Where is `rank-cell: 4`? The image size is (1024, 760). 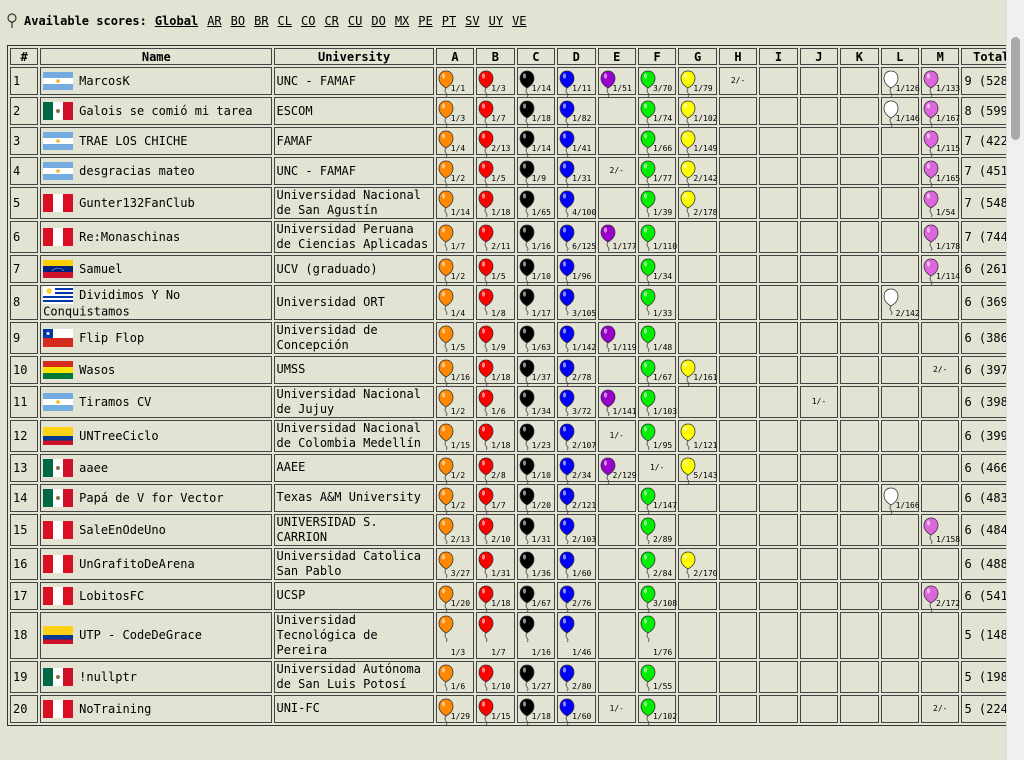 rank-cell: 4 is located at coordinates (24, 171).